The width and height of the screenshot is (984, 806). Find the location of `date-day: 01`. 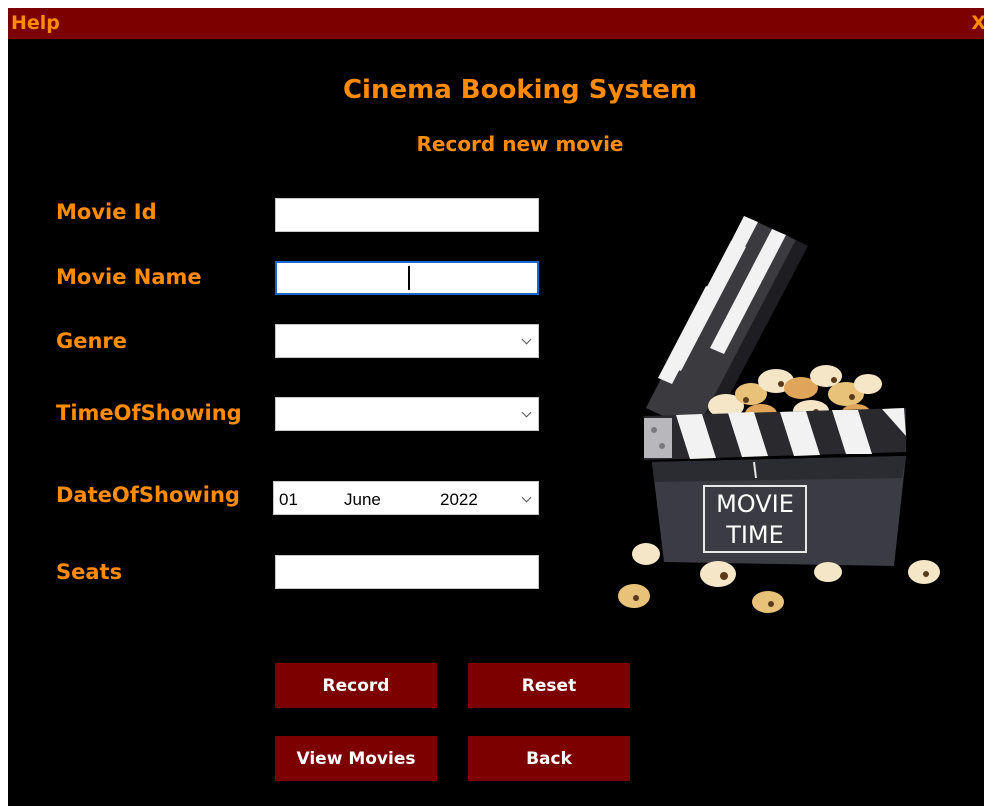

date-day: 01 is located at coordinates (288, 500).